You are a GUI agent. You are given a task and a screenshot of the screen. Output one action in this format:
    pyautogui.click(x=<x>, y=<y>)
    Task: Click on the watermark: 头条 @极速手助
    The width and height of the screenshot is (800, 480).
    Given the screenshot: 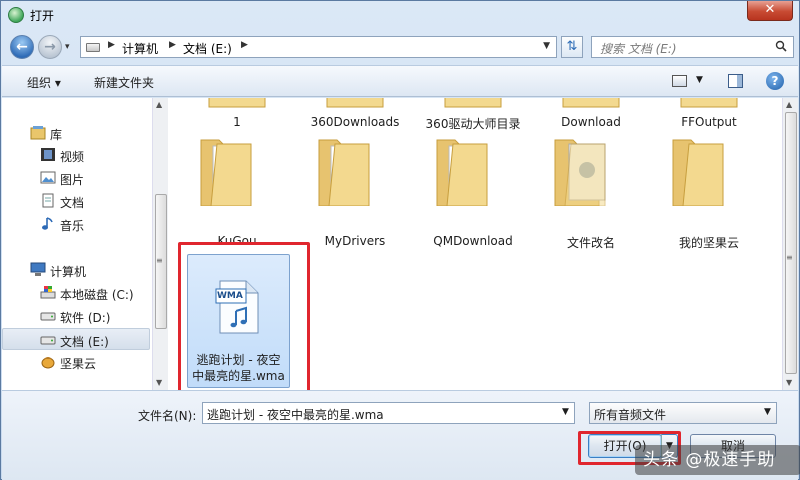 What is the action you would take?
    pyautogui.click(x=717, y=460)
    